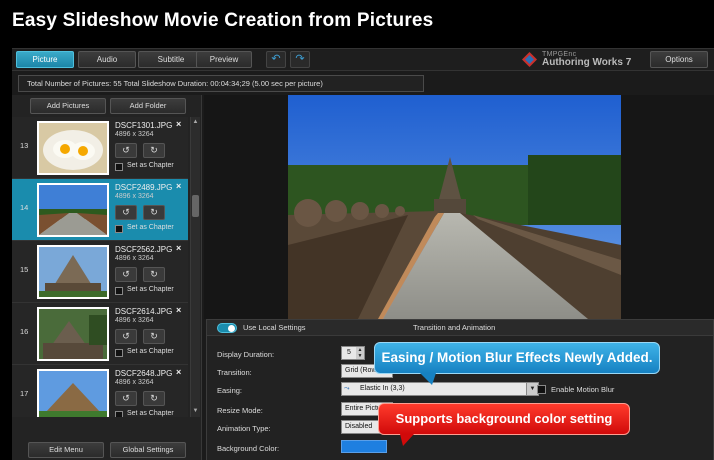 This screenshot has width=714, height=460. Describe the element at coordinates (248, 448) in the screenshot. I see `background-color-label: Background Color:` at that location.